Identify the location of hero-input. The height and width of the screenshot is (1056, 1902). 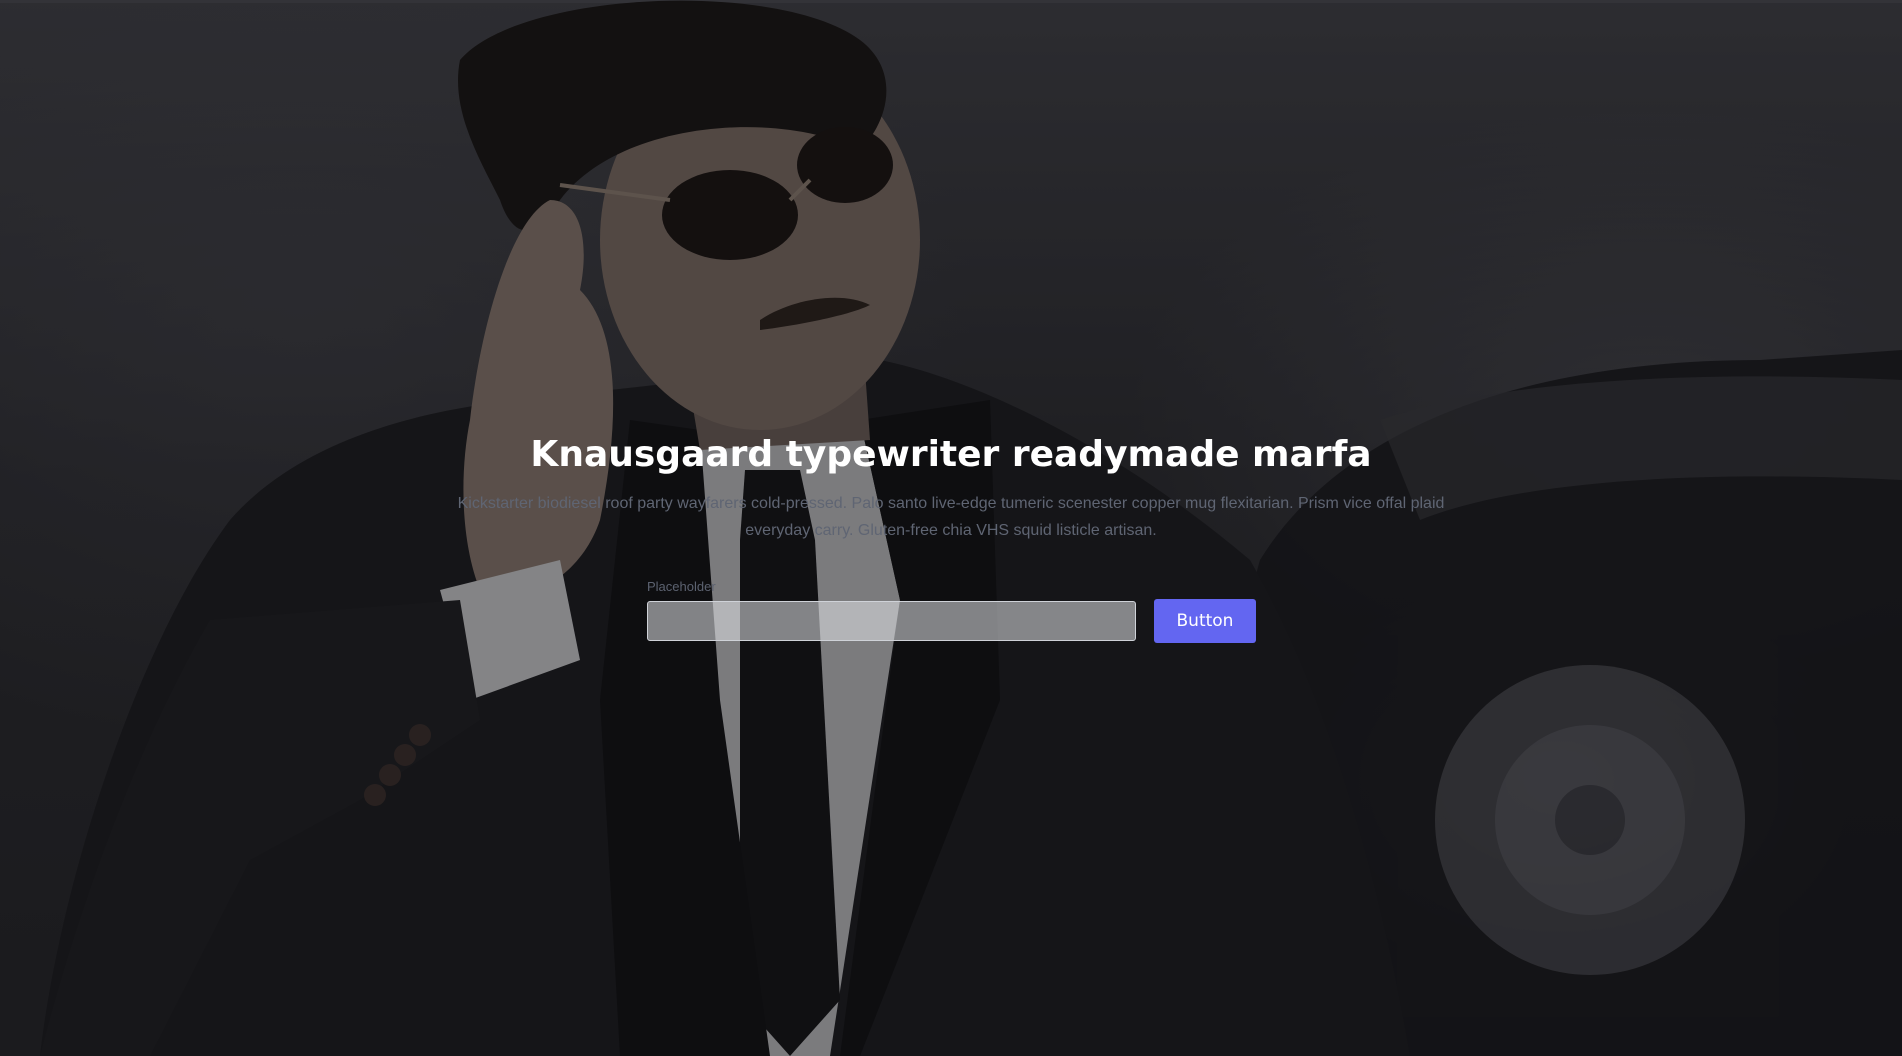
(891, 621).